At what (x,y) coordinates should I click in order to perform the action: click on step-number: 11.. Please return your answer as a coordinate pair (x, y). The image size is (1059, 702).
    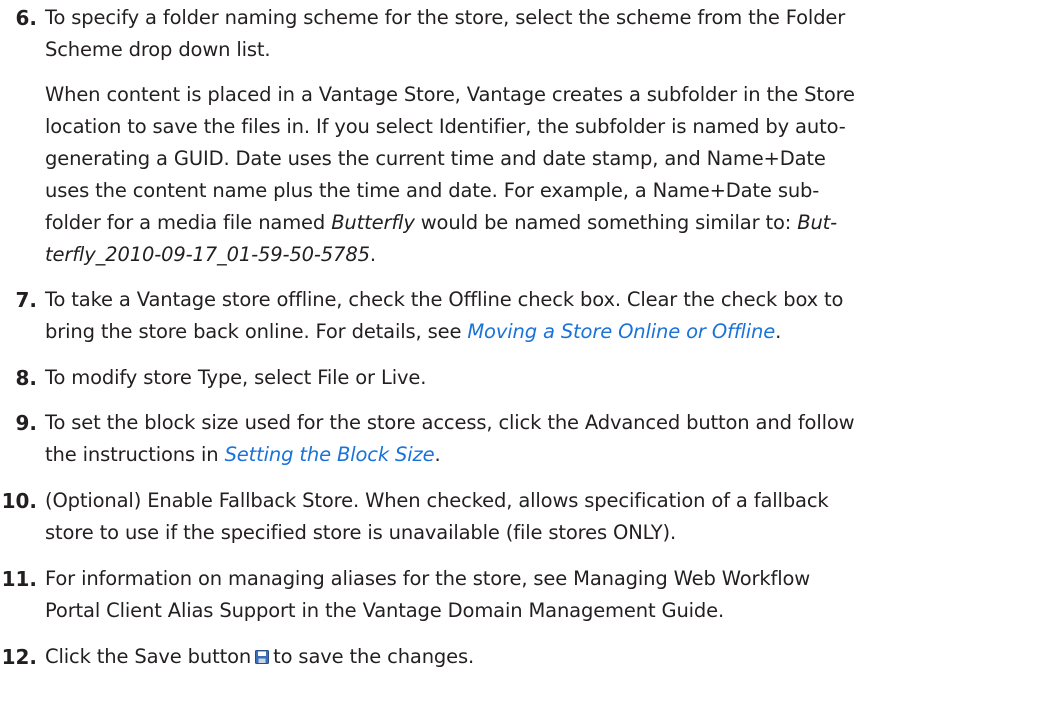
    Looking at the image, I should click on (19, 579).